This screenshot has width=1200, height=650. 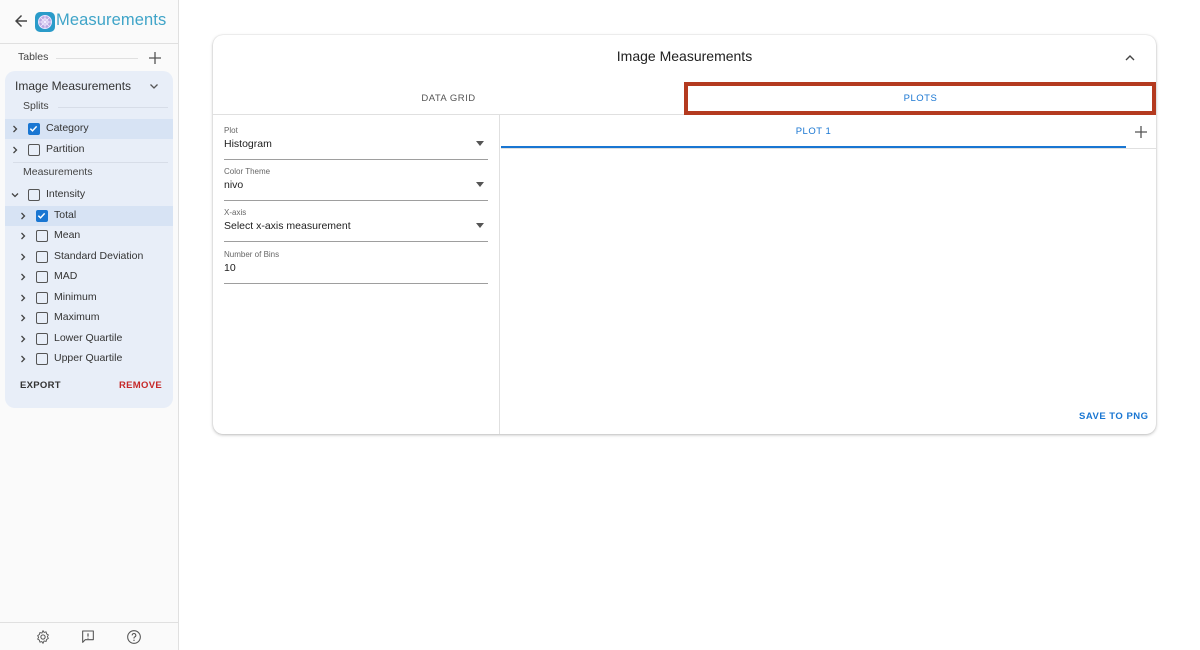 What do you see at coordinates (248, 144) in the screenshot?
I see `plot-type-value: Histogram` at bounding box center [248, 144].